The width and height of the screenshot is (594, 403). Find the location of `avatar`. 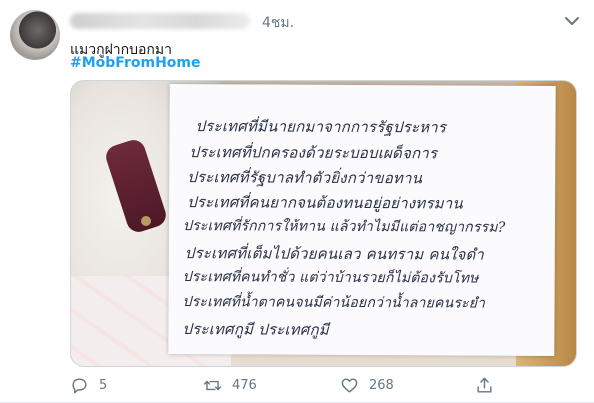

avatar is located at coordinates (35, 35).